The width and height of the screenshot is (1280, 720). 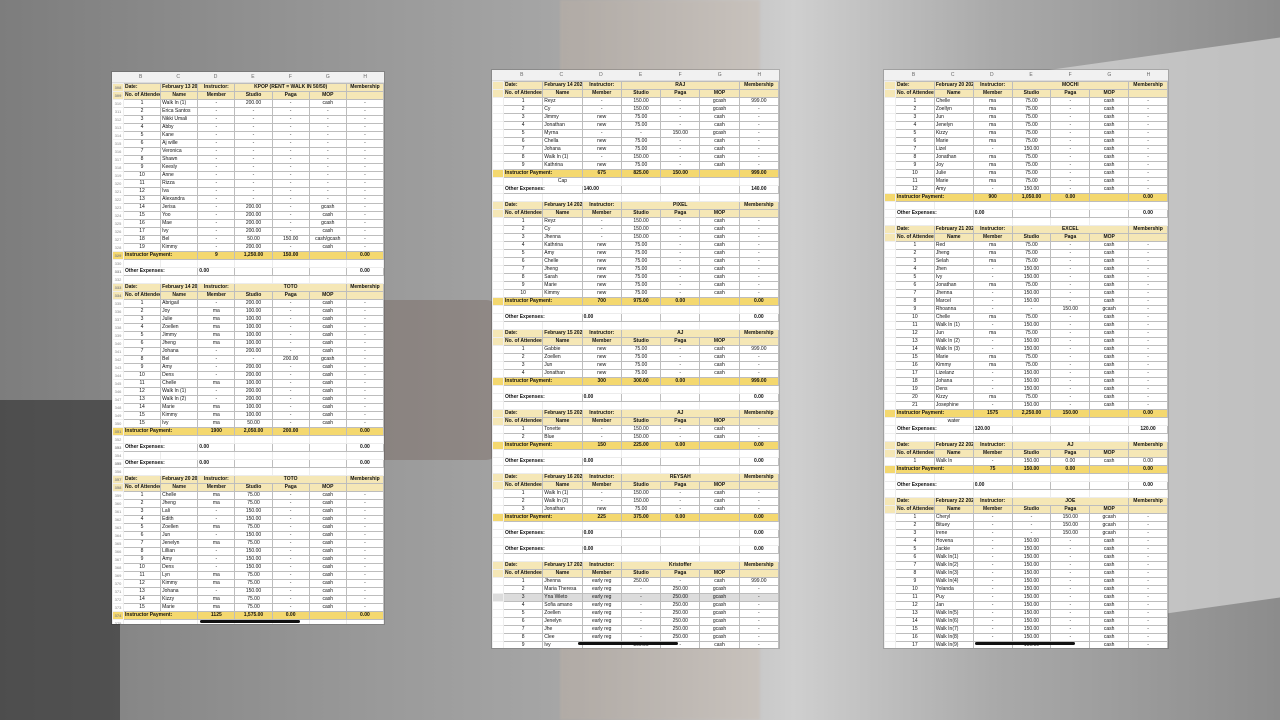 What do you see at coordinates (248, 535) in the screenshot?
I see `attendee-row: 364 6 Jun -150.00- cash -` at bounding box center [248, 535].